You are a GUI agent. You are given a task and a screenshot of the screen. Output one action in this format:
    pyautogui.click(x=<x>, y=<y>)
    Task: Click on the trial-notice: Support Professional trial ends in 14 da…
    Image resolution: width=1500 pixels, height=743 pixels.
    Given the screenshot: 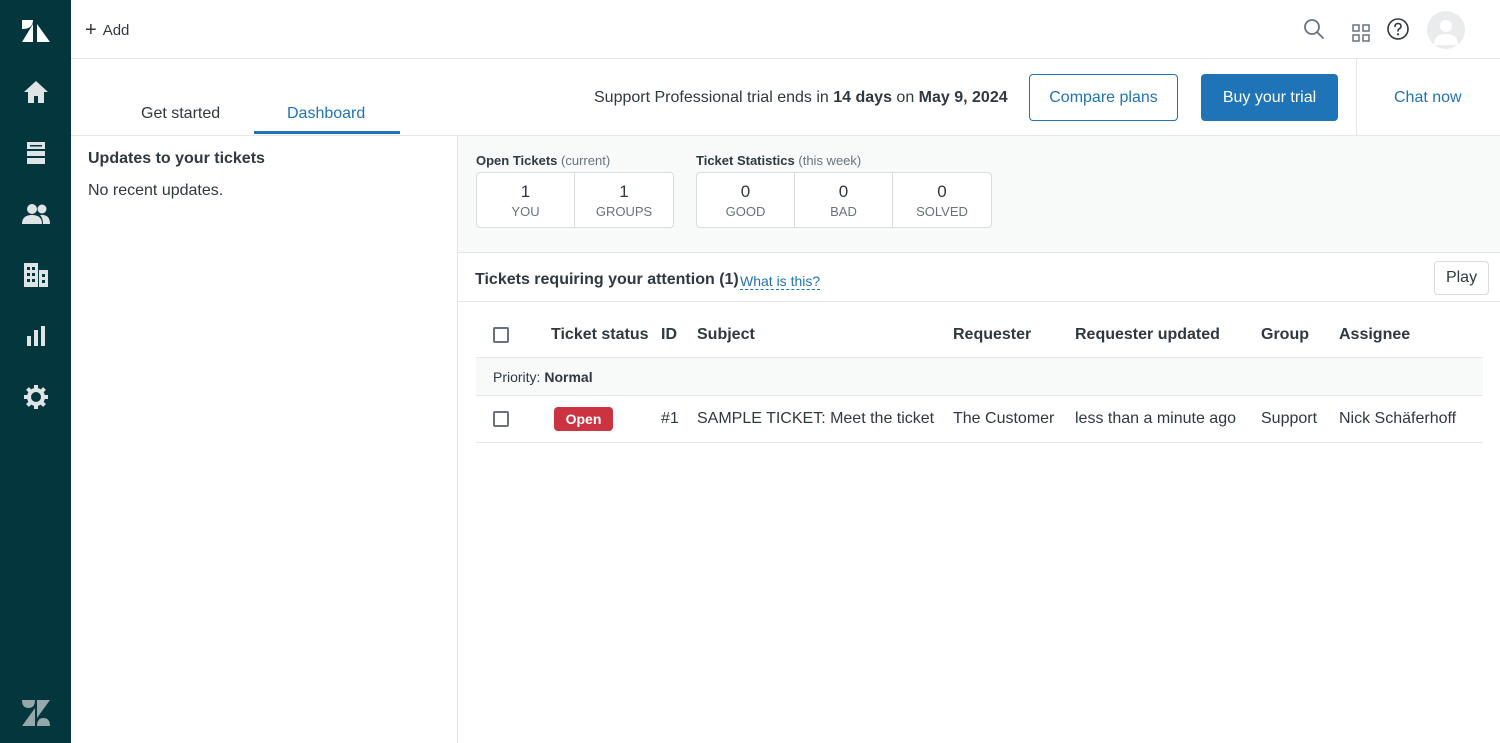 What is the action you would take?
    pyautogui.click(x=801, y=98)
    